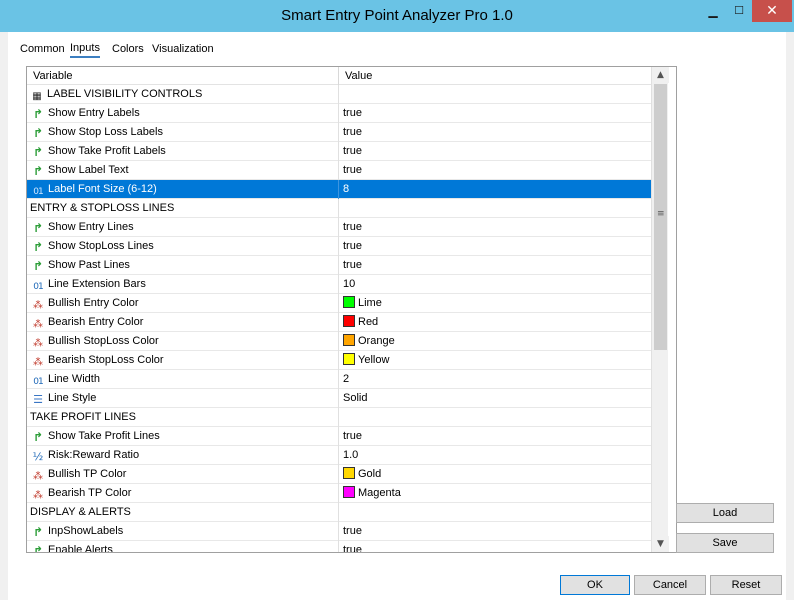  I want to click on input-row: ⁂ Bullish StopLoss Color Orange, so click(339, 341).